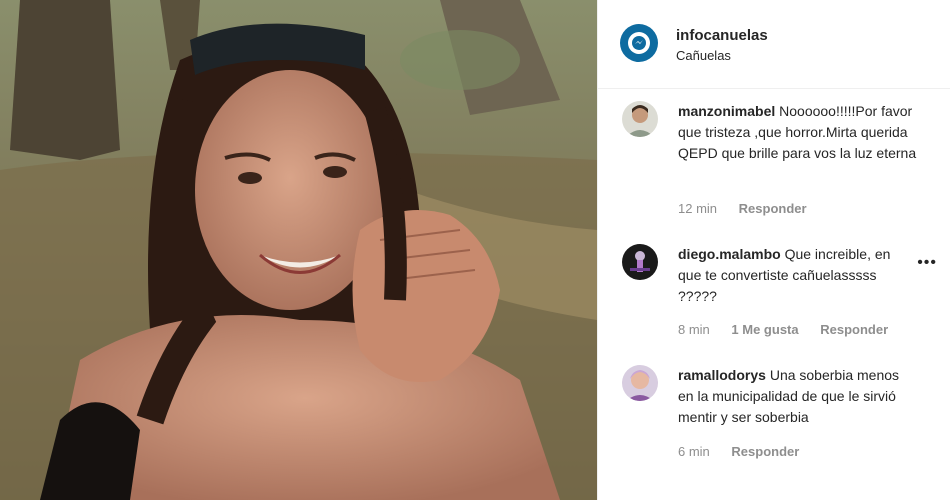 Image resolution: width=950 pixels, height=500 pixels. I want to click on more-options-icon: •••, so click(927, 263).